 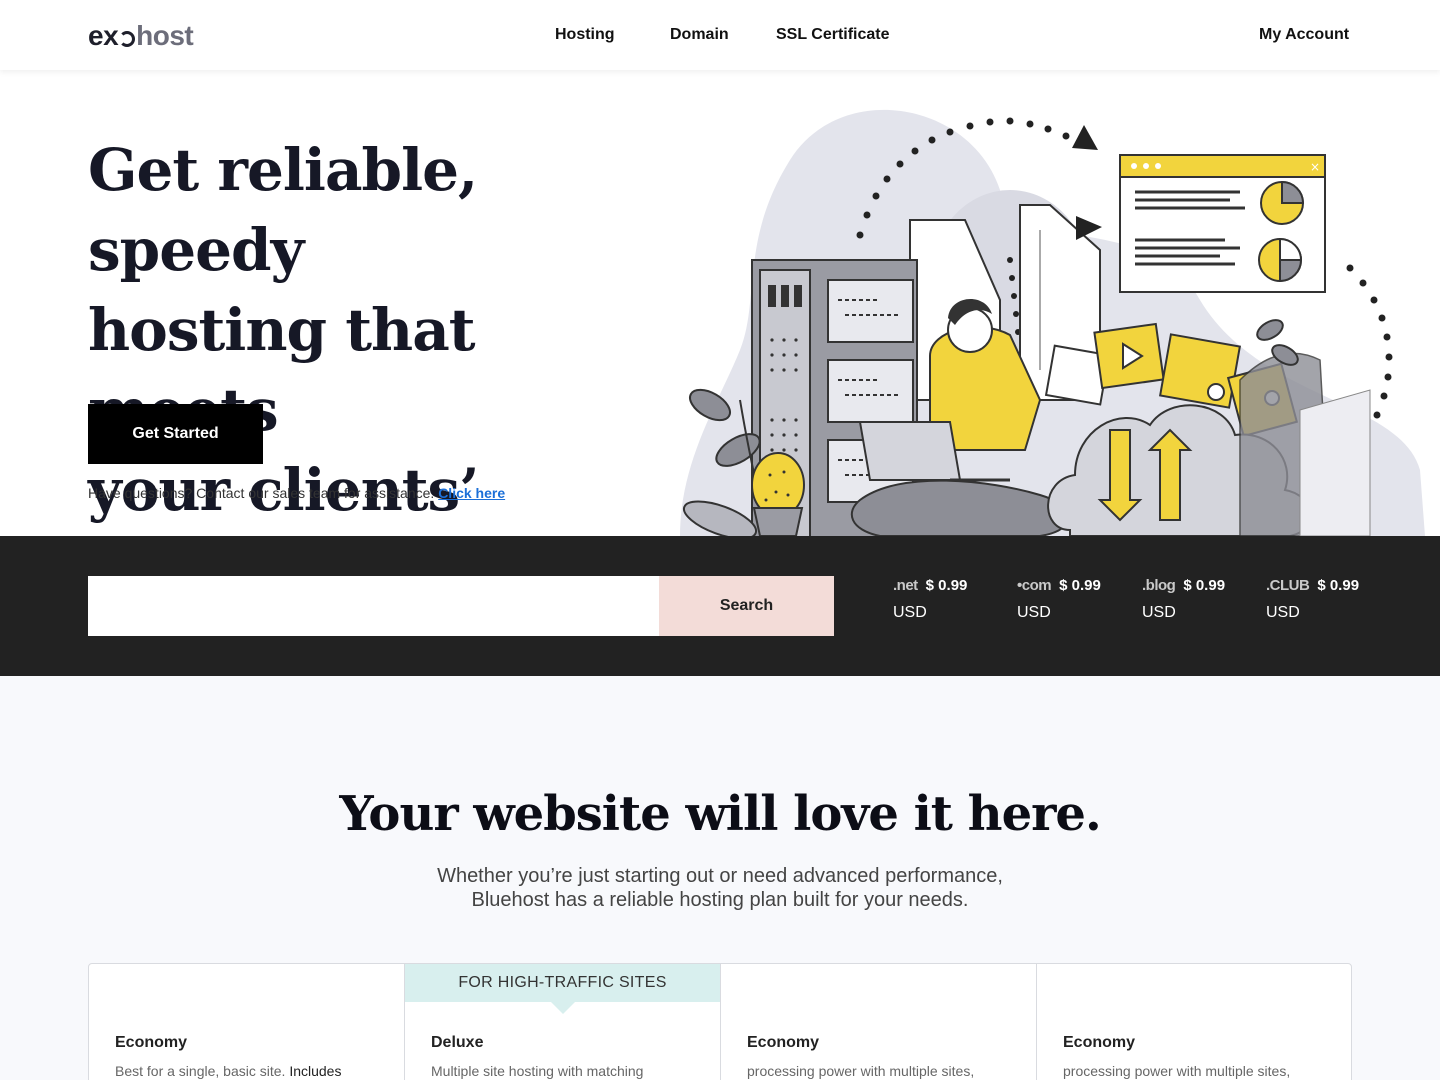 What do you see at coordinates (1059, 599) in the screenshot?
I see `tld-price-com: •com $ 0.99 USD` at bounding box center [1059, 599].